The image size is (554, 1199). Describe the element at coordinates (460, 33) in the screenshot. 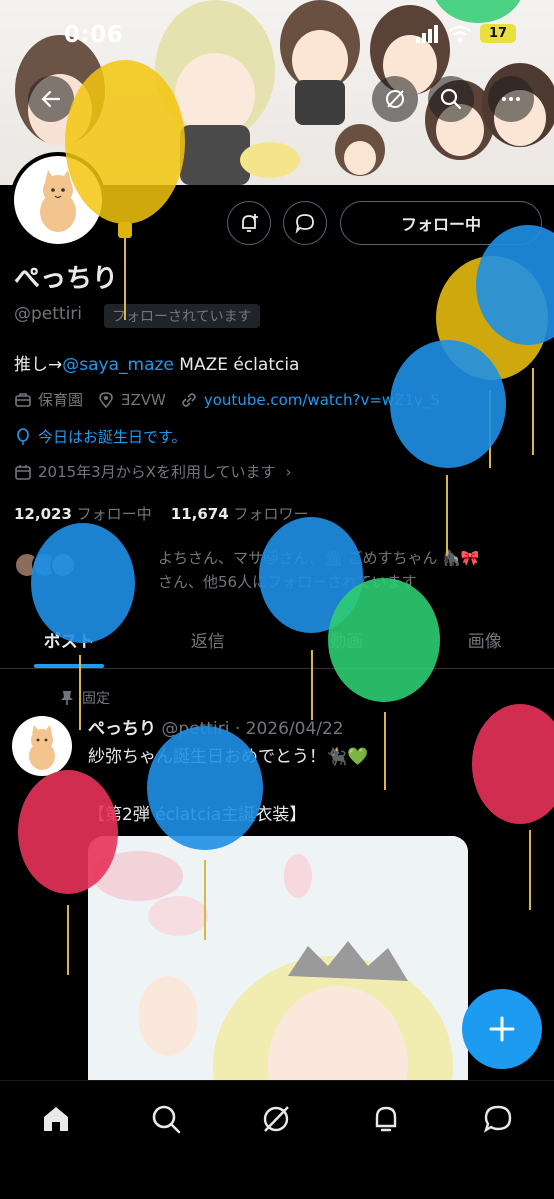

I see `wifi-icon` at that location.